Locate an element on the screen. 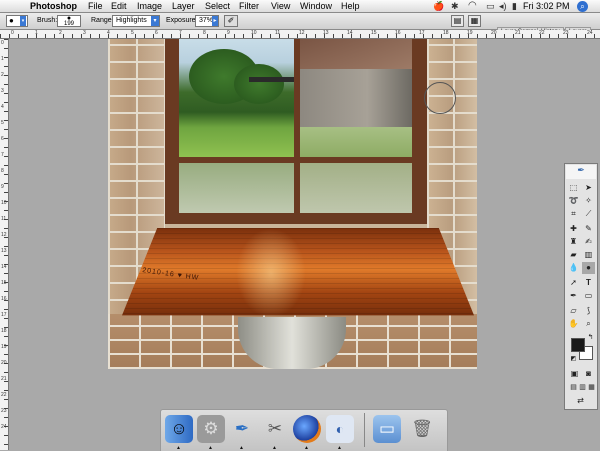 The image size is (600, 451). chevron-down-icon: ▾ is located at coordinates (23, 21).